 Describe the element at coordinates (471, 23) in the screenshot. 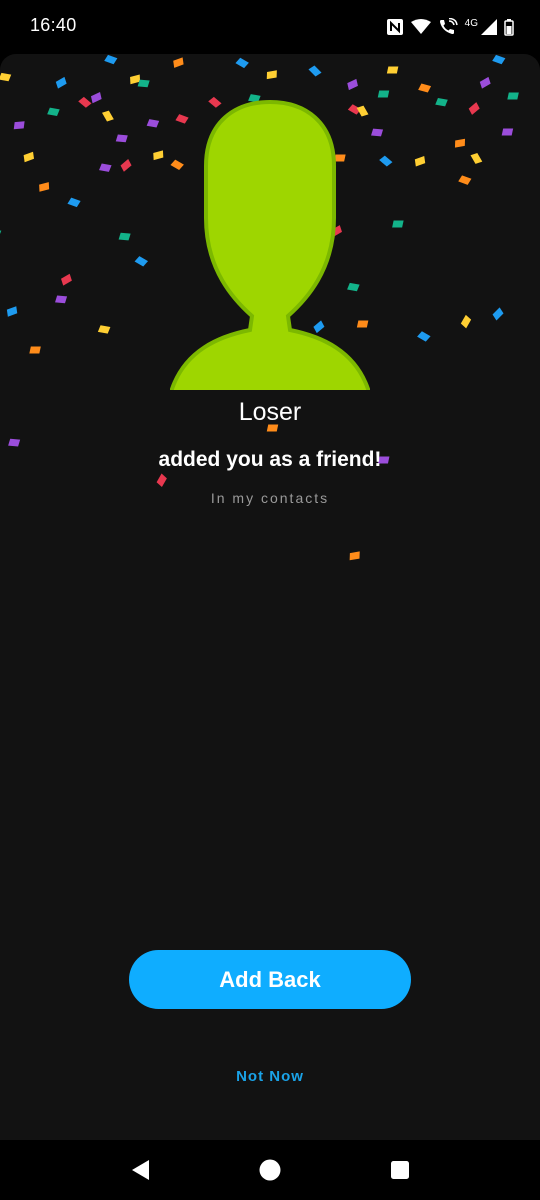

I see `network-type-label: 4G` at that location.